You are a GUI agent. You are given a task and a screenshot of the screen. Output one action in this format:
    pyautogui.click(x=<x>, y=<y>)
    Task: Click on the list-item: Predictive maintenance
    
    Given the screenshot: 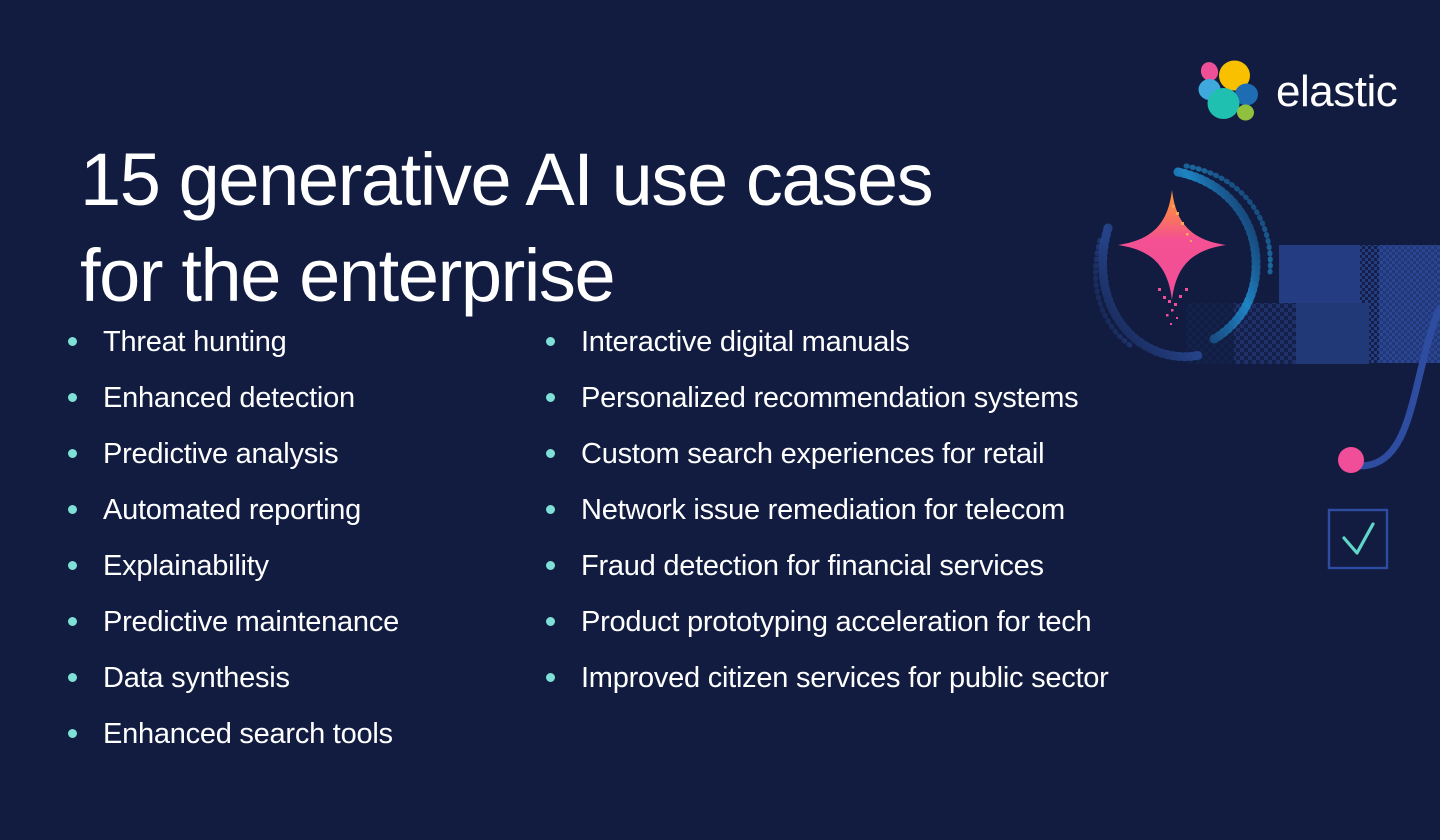 What is the action you would take?
    pyautogui.click(x=307, y=636)
    